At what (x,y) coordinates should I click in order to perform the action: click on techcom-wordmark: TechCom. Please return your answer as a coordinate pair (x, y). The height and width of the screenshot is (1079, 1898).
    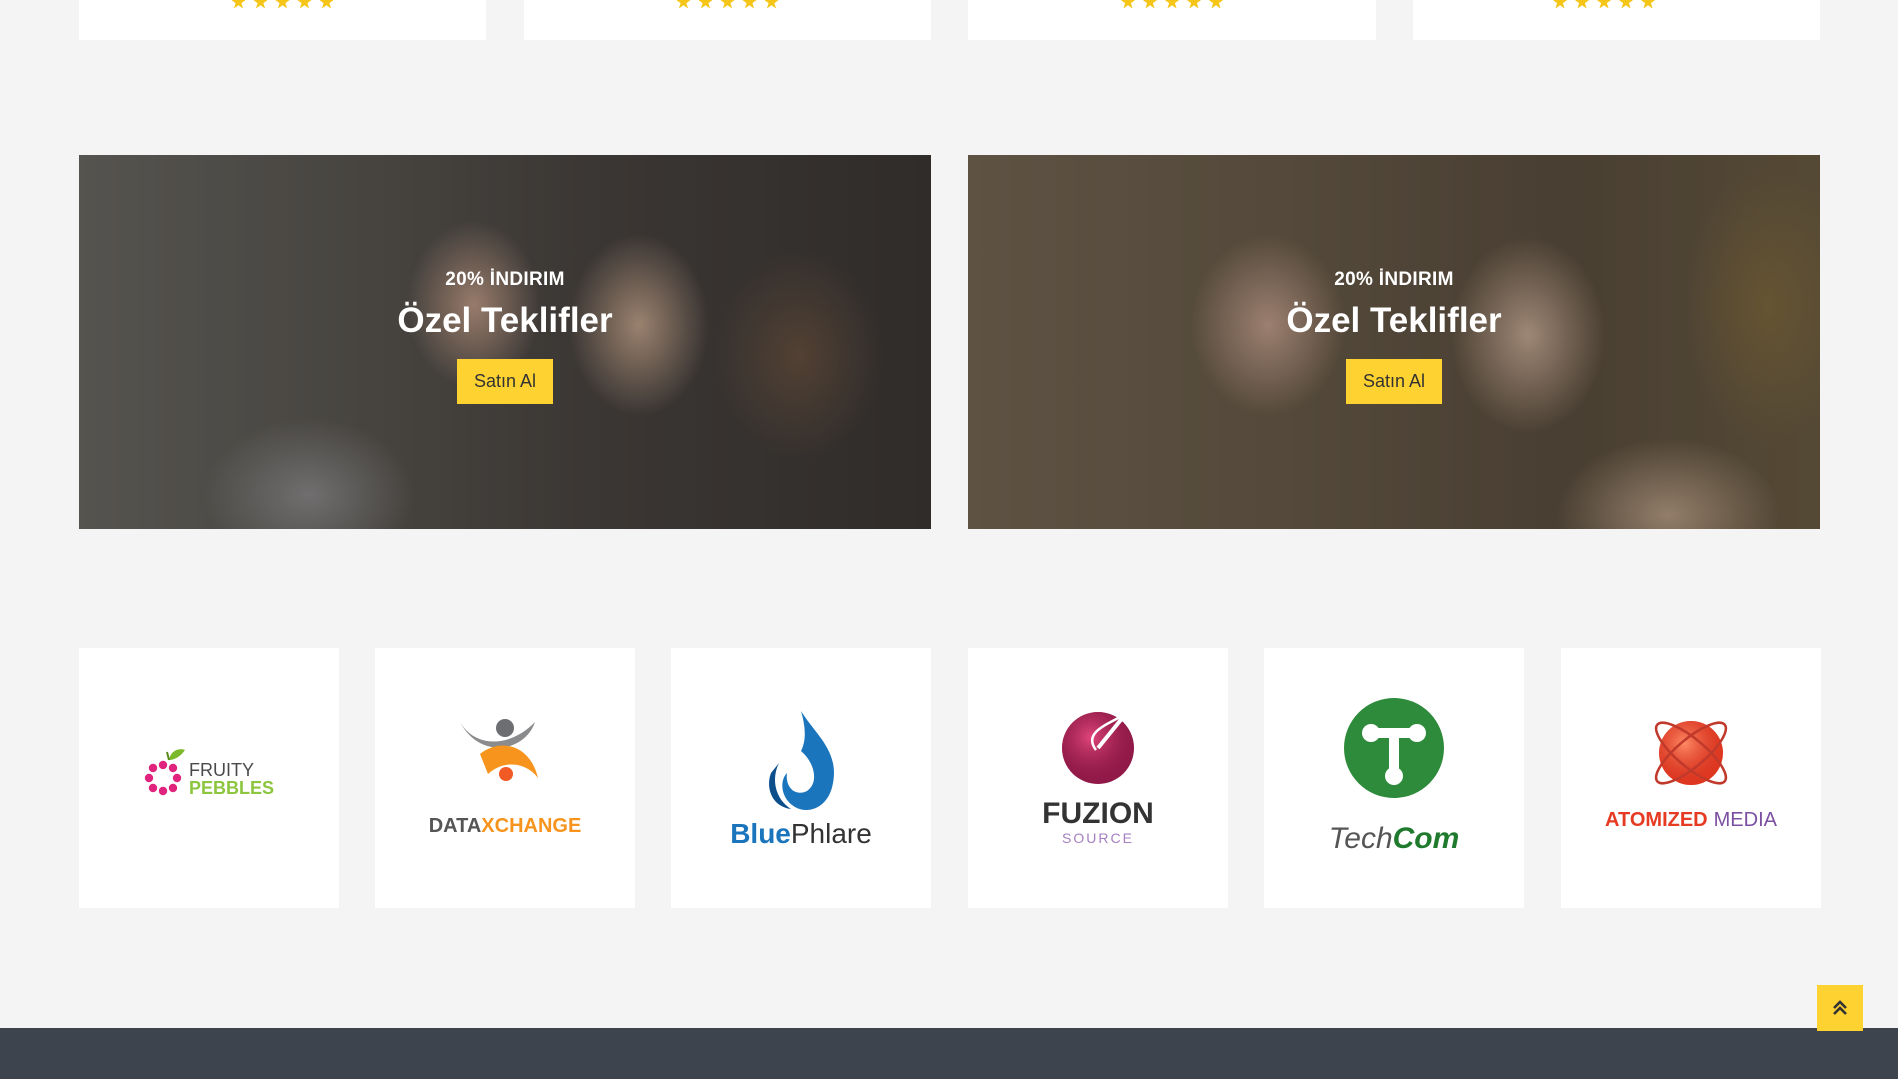
    Looking at the image, I should click on (1394, 838).